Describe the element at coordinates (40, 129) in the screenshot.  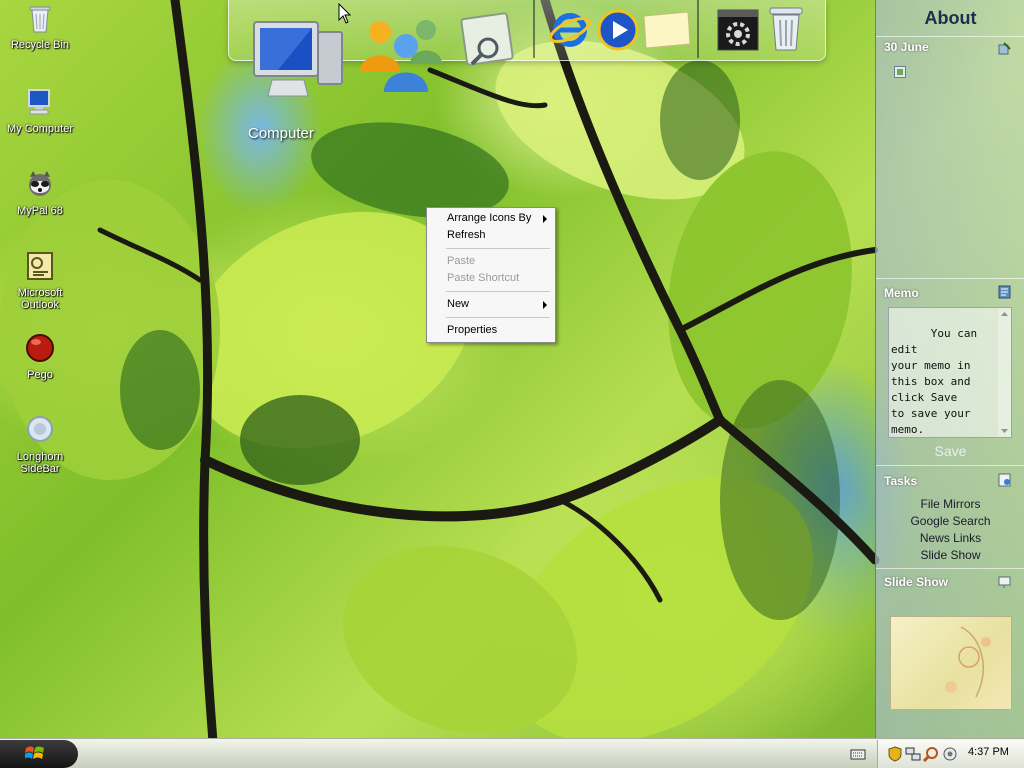
I see `desktop-icon-label: My Computer` at that location.